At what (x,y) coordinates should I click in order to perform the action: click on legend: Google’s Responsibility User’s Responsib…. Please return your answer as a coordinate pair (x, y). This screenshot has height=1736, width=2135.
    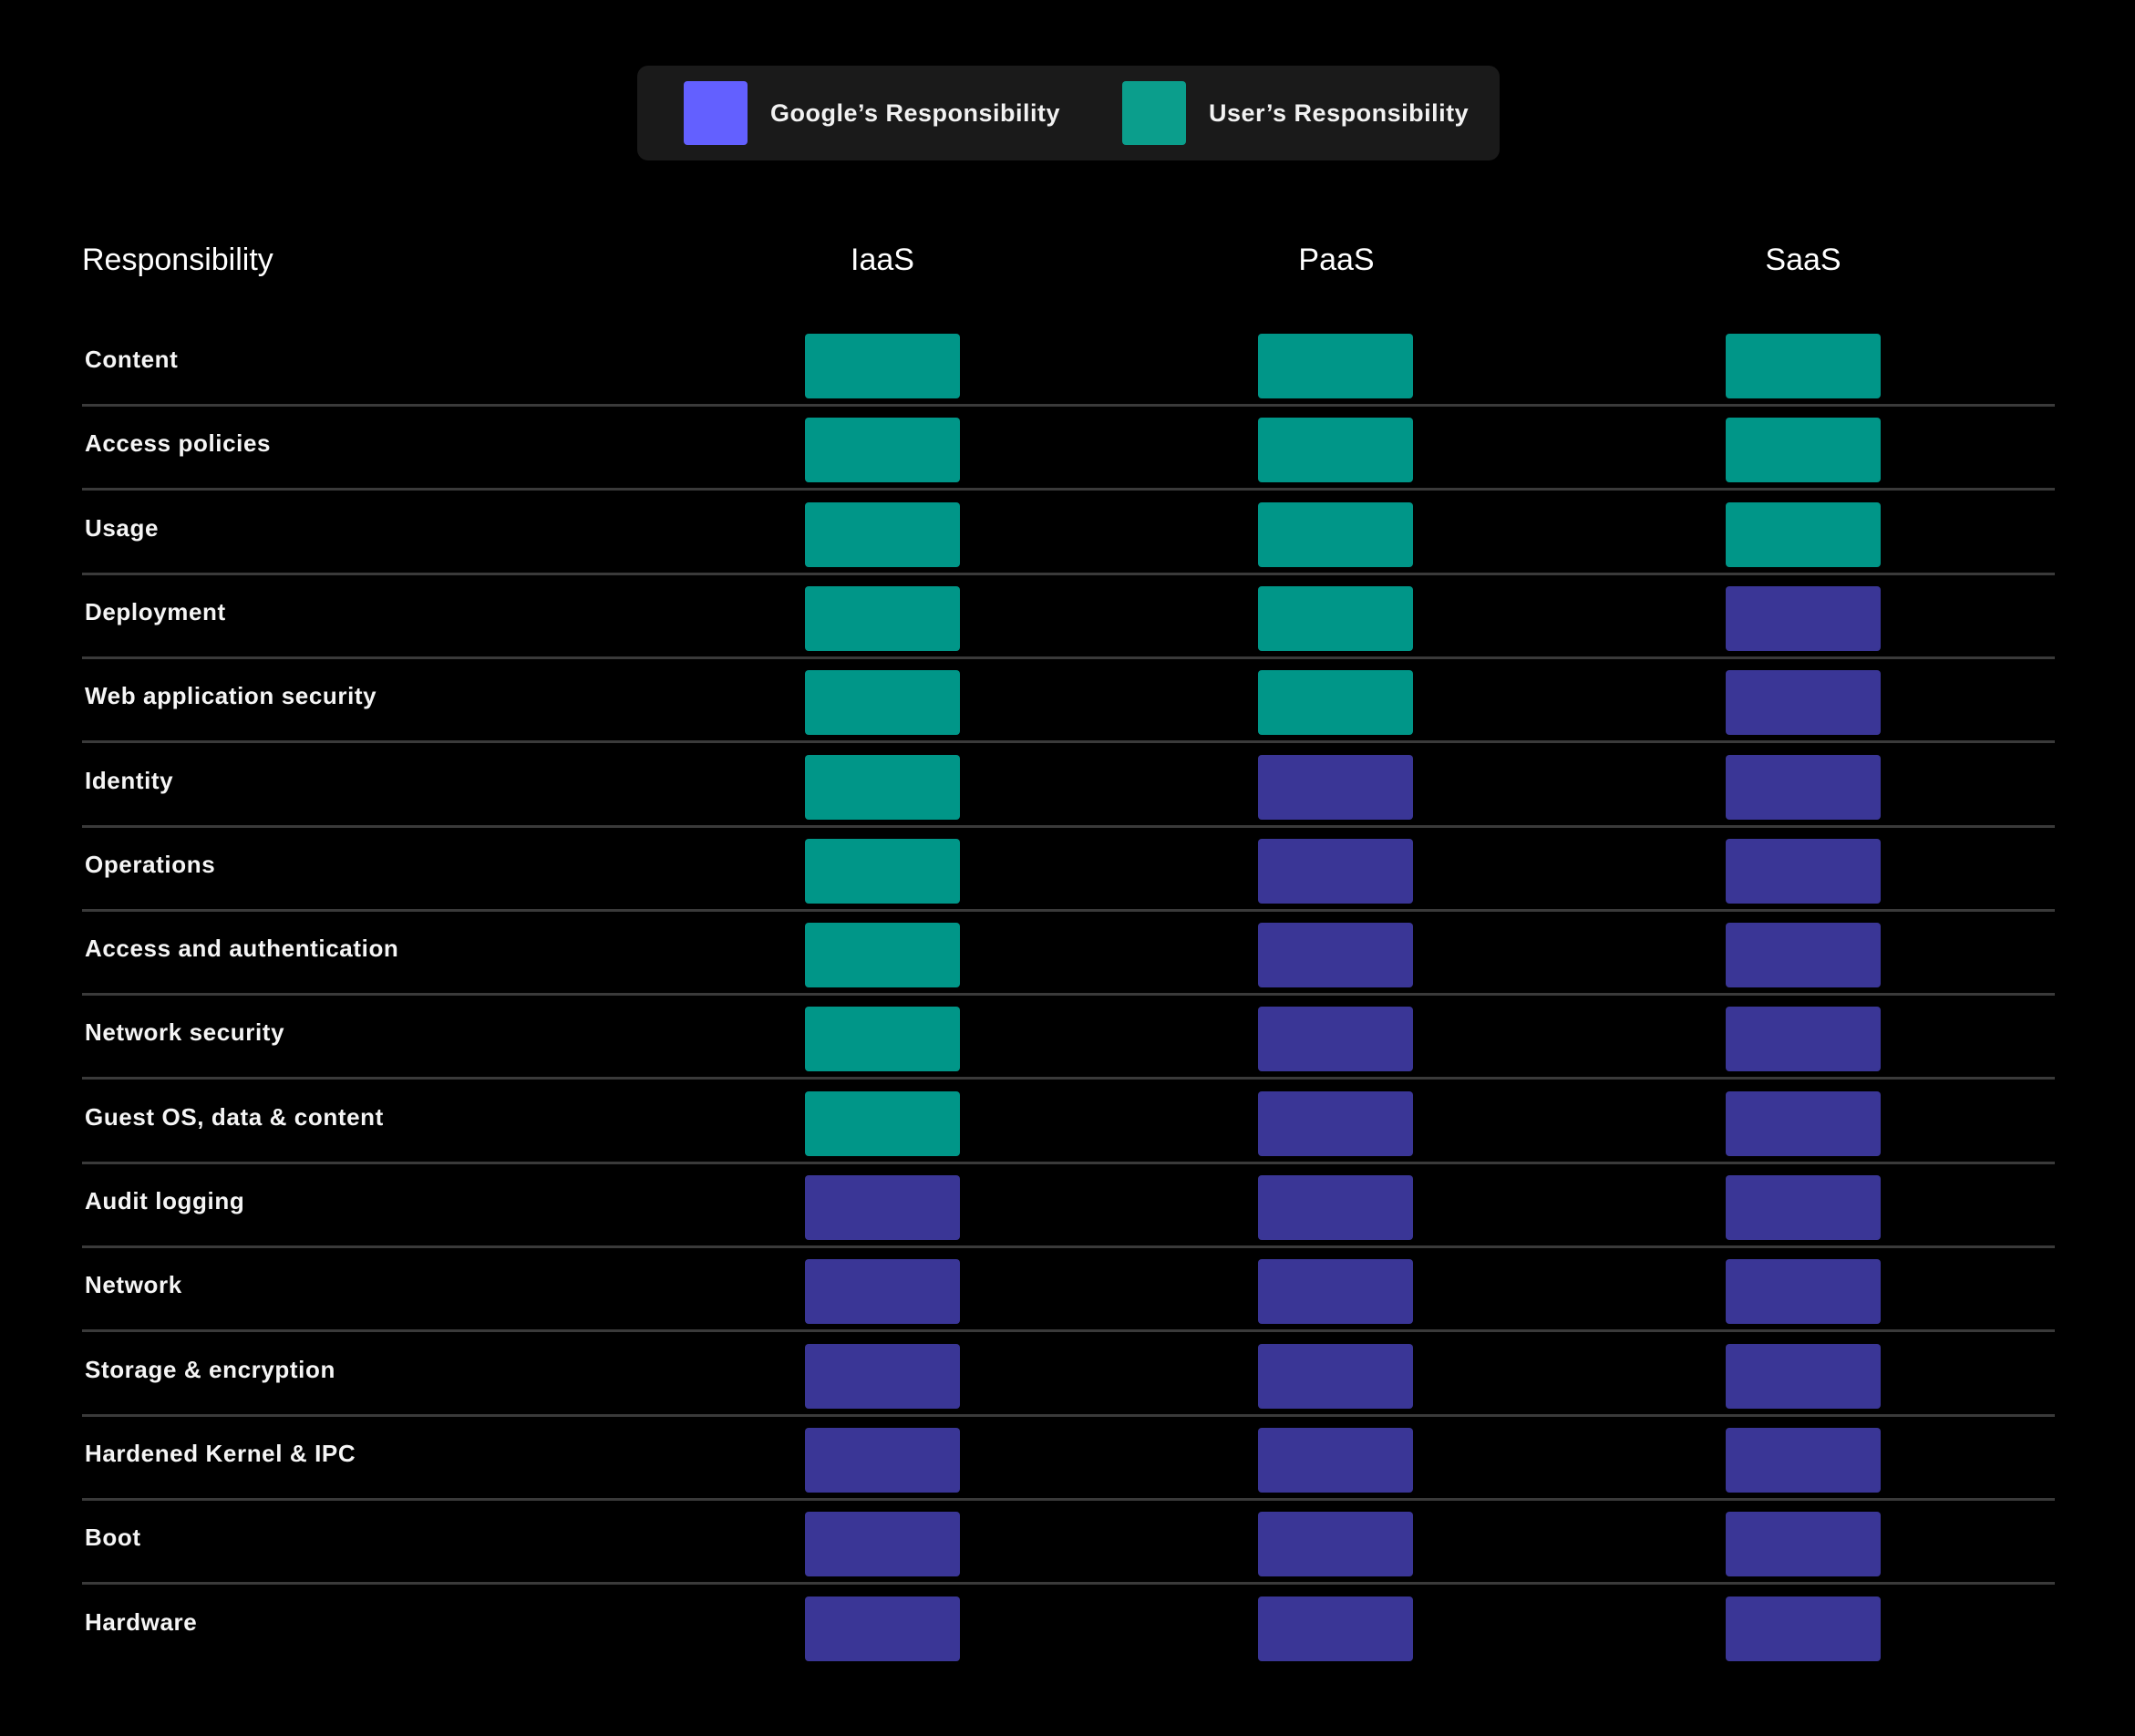
    Looking at the image, I should click on (1068, 113).